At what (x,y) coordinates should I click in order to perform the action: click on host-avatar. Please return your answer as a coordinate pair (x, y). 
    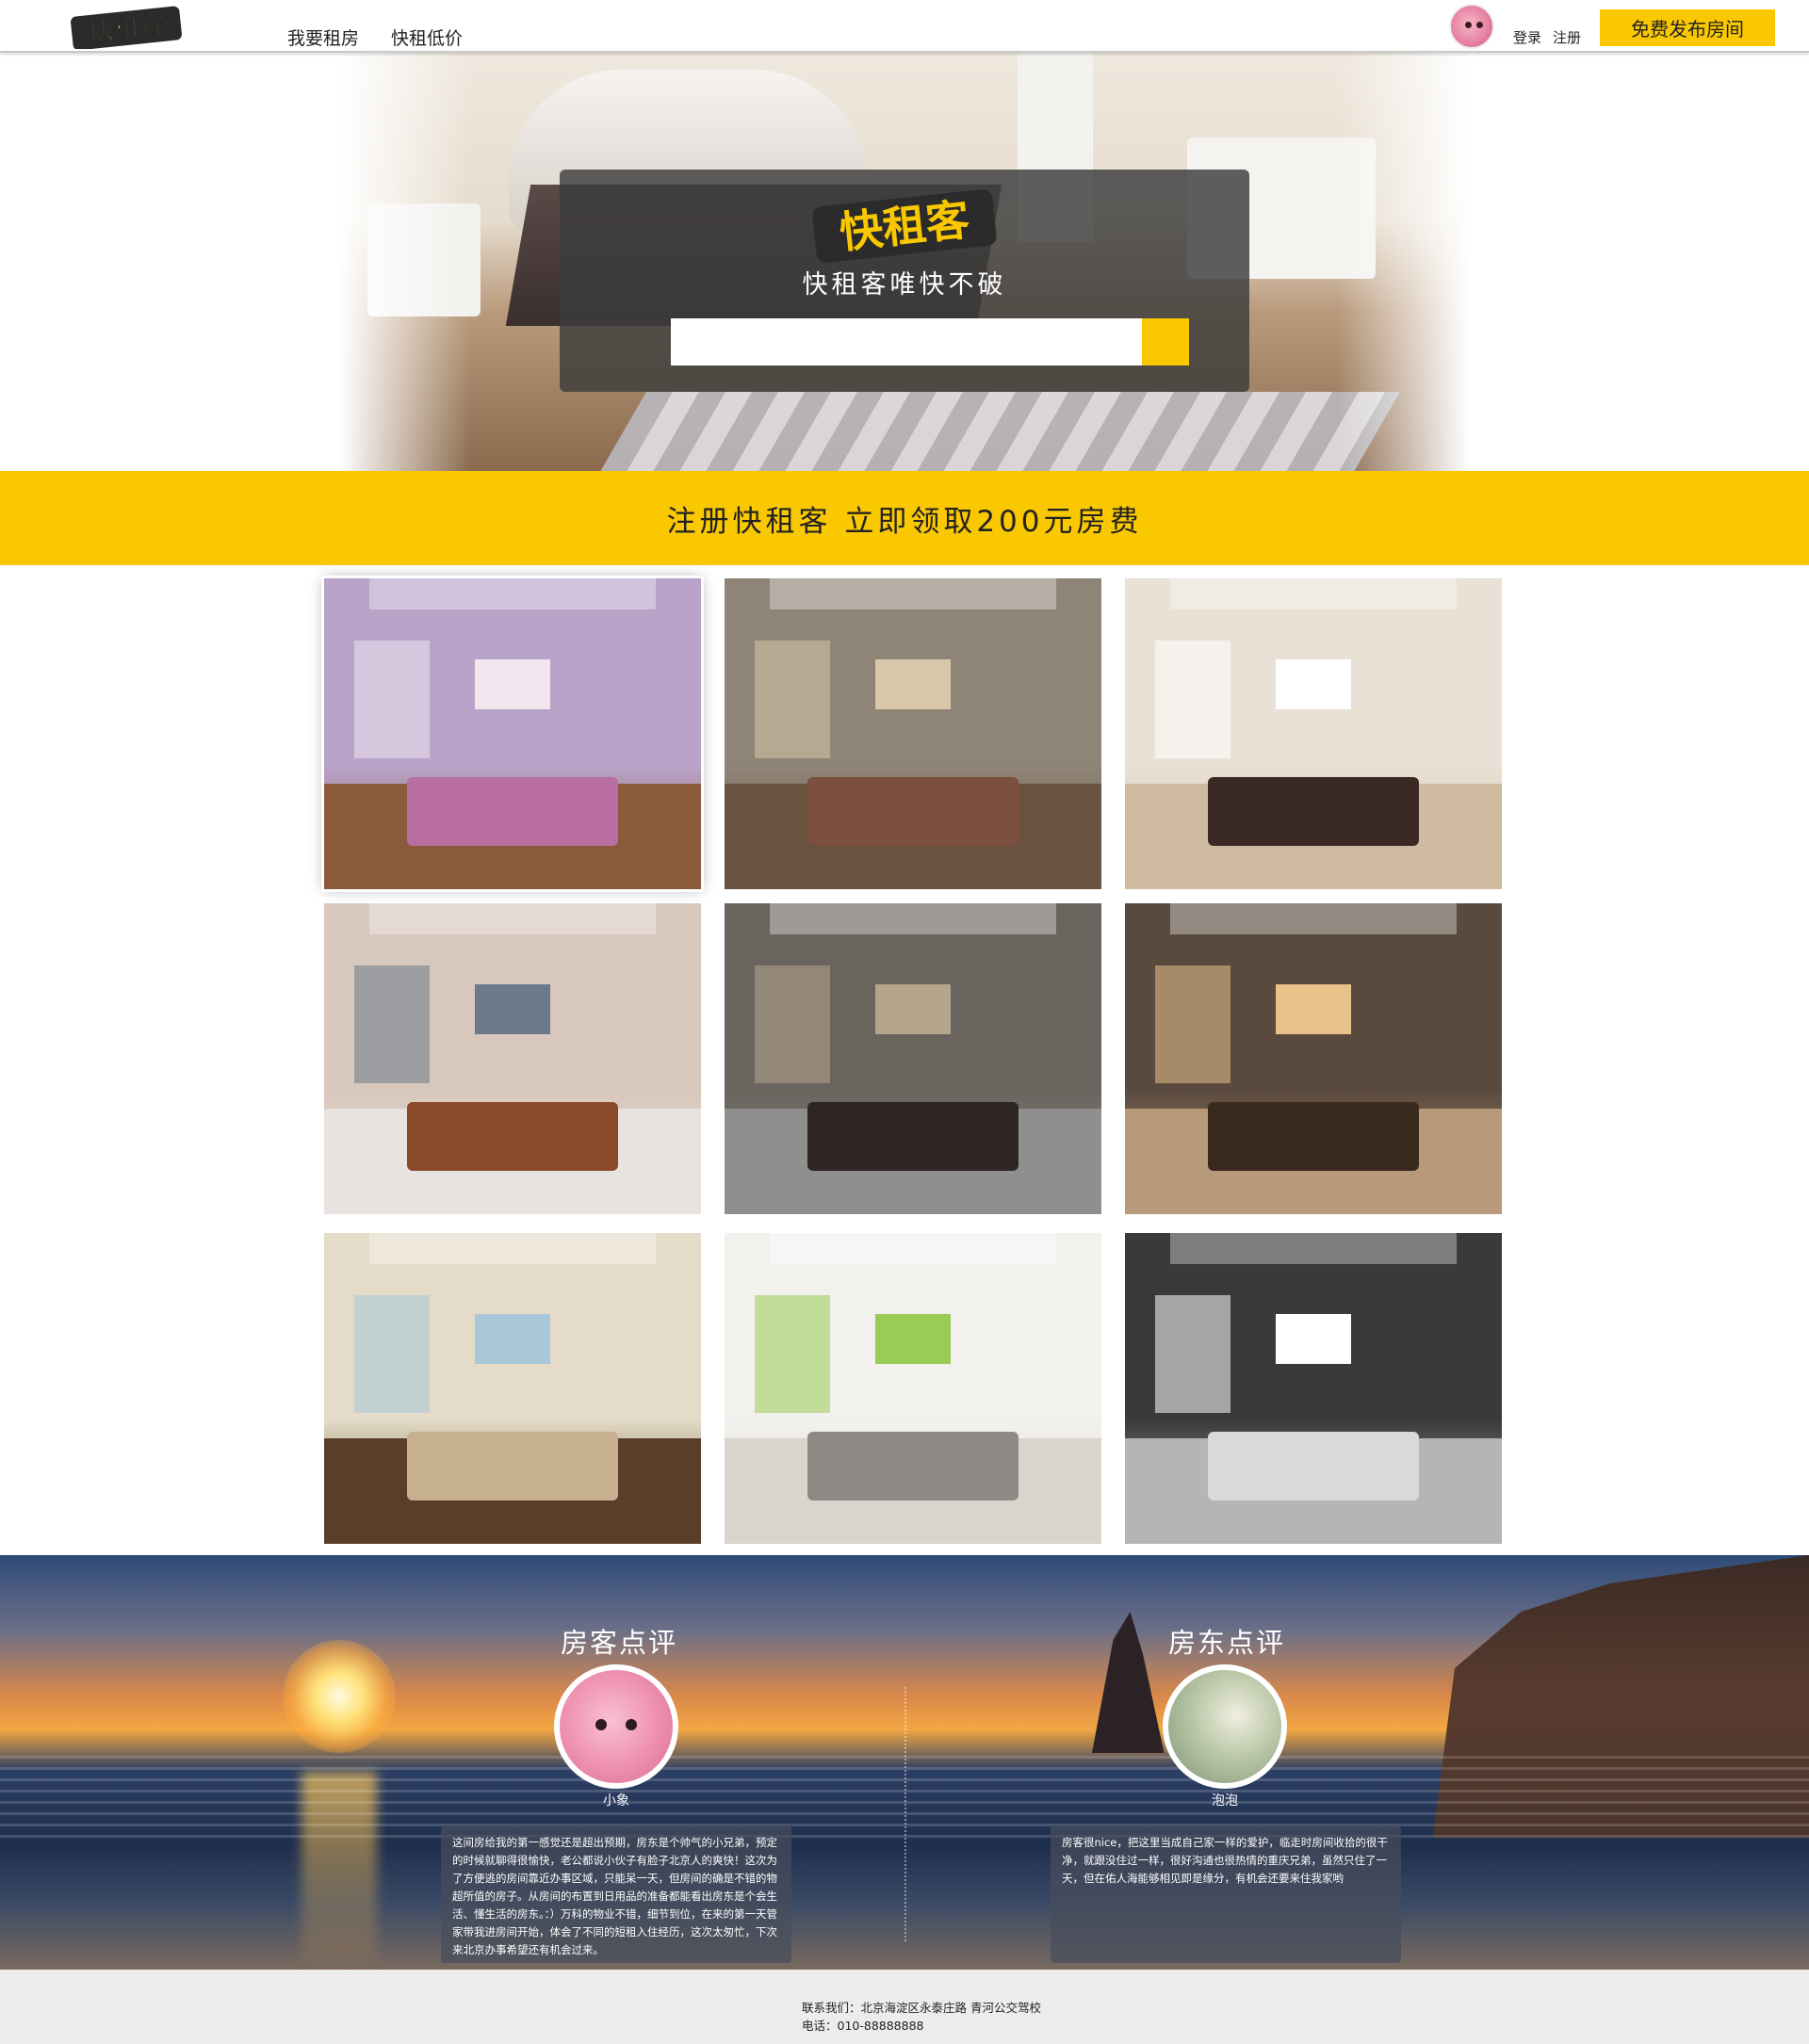
    Looking at the image, I should click on (1225, 1726).